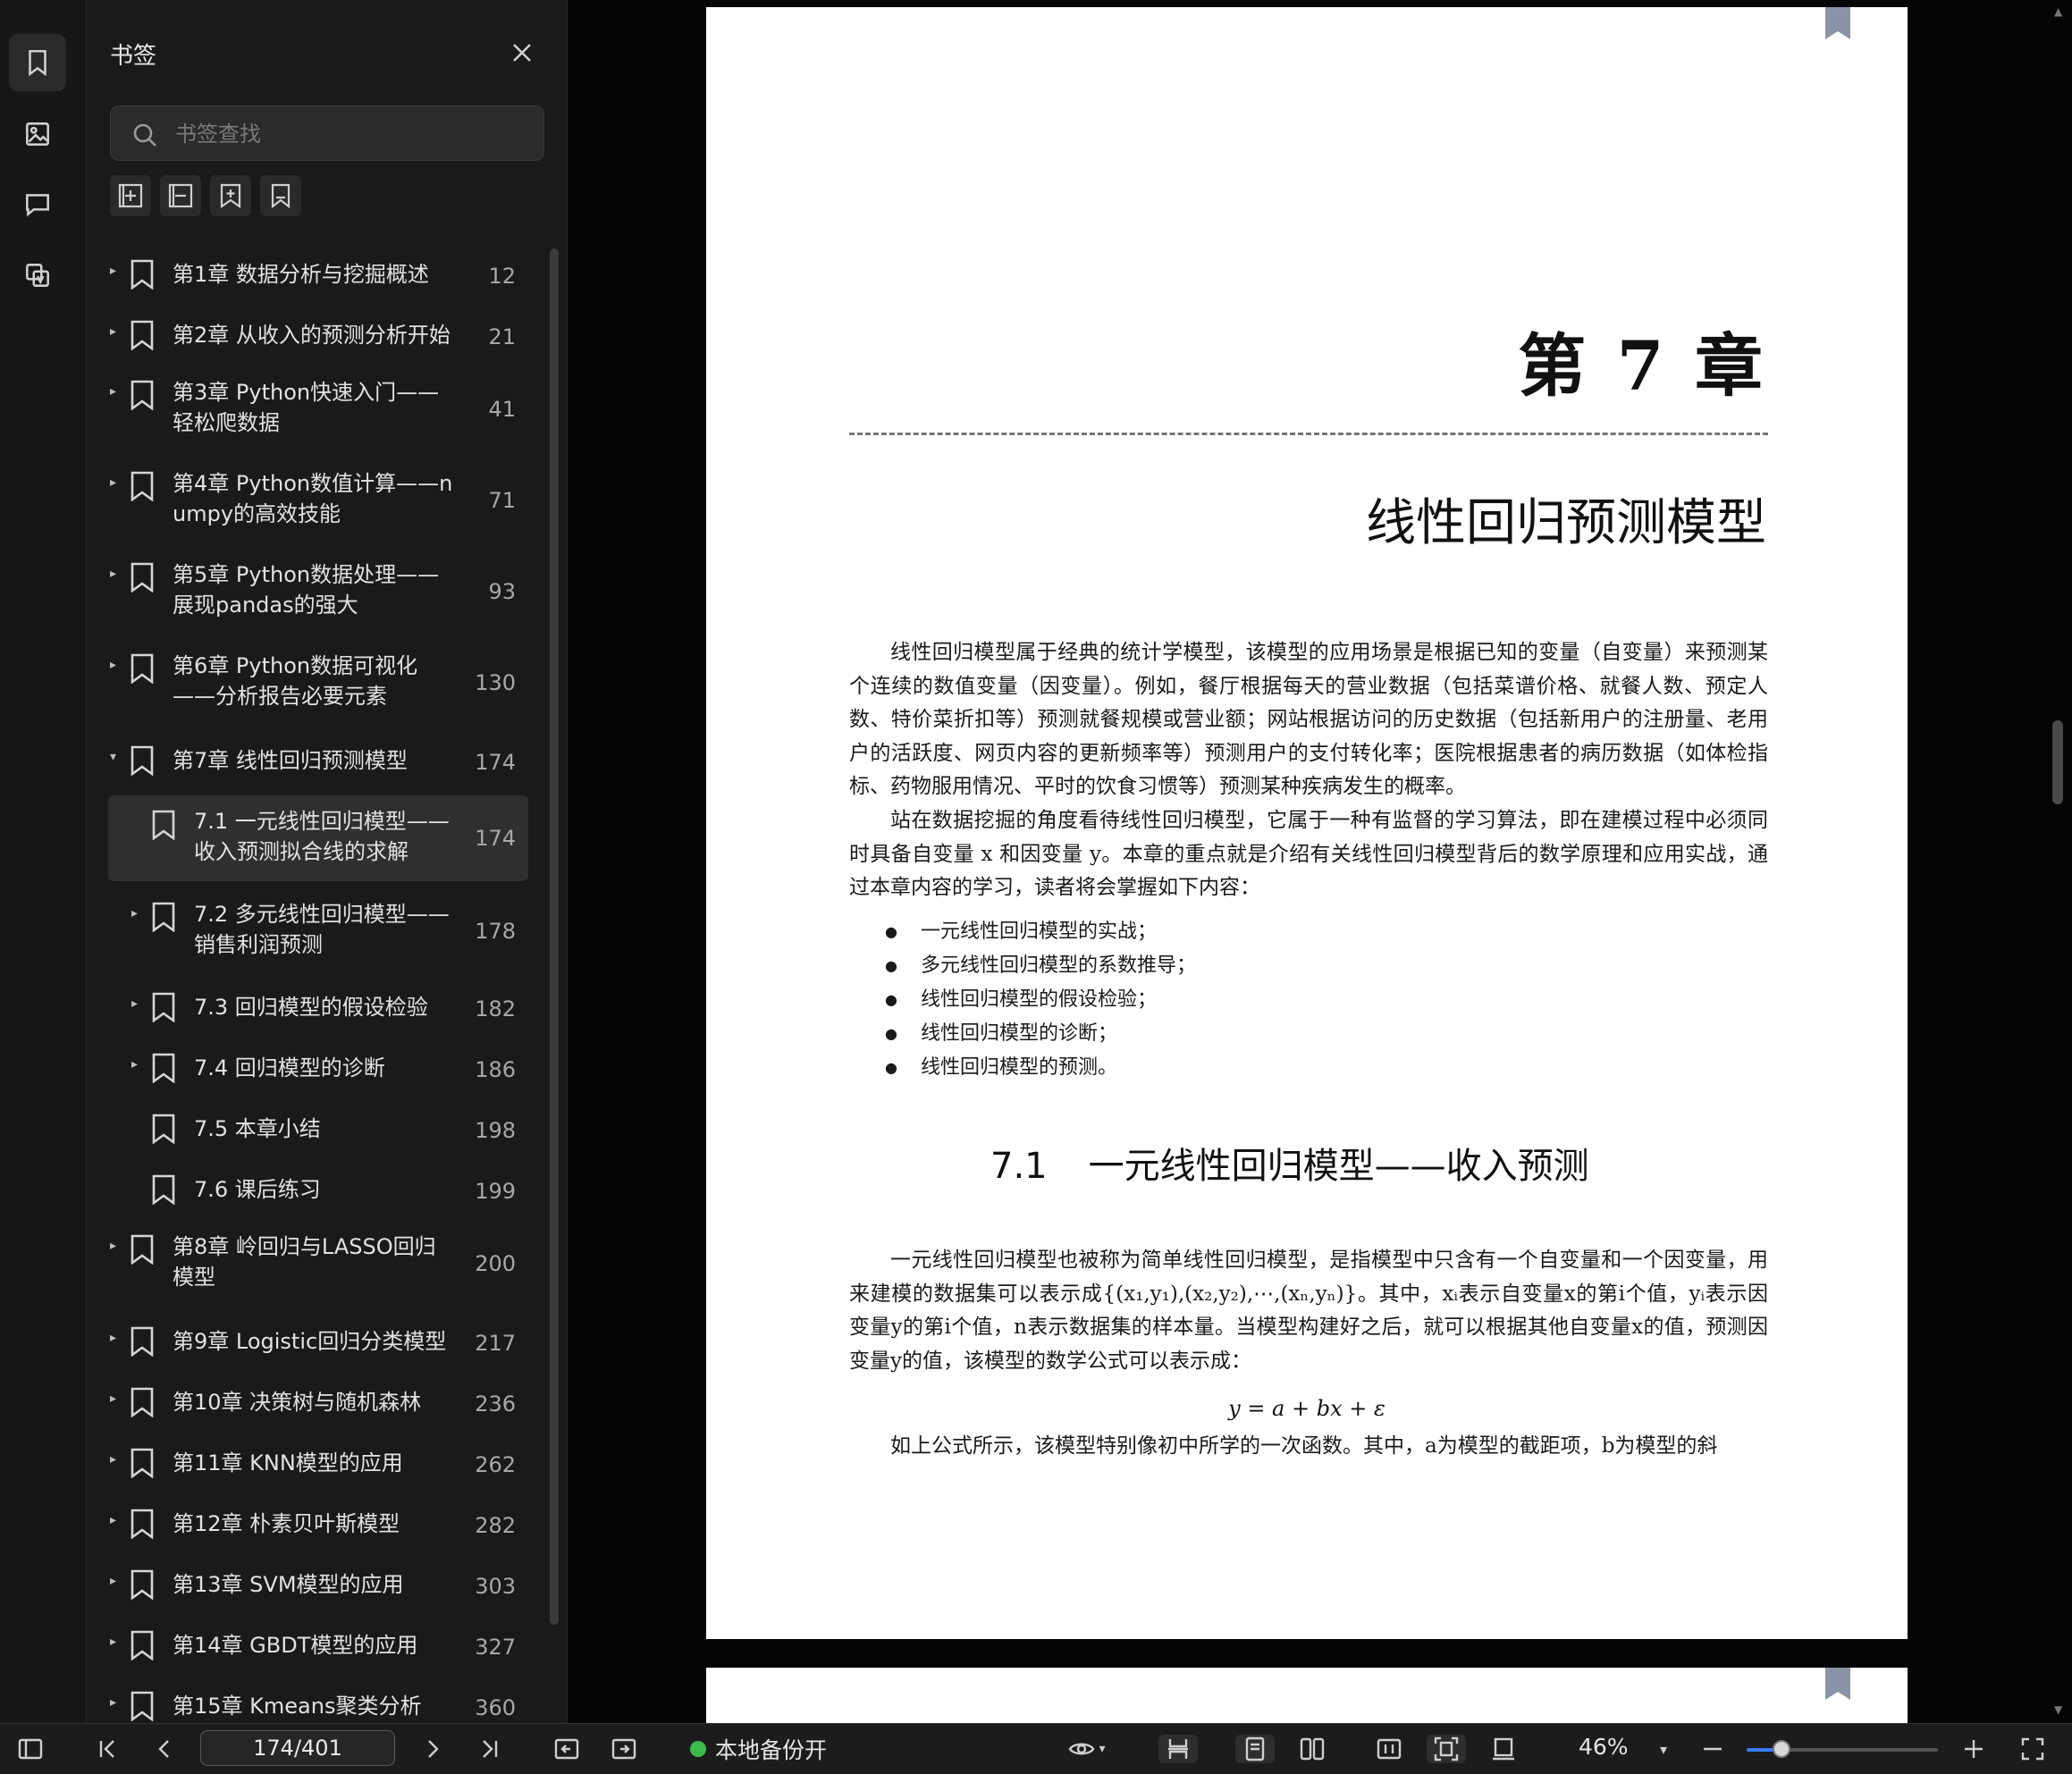  I want to click on single-page-button, so click(1255, 1749).